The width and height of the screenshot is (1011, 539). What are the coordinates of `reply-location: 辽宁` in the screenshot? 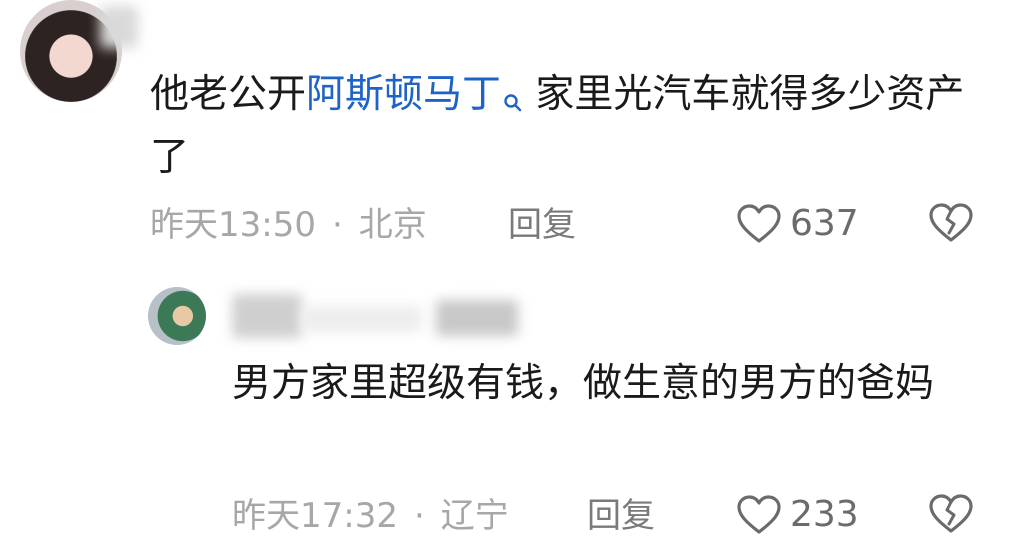 It's located at (474, 516).